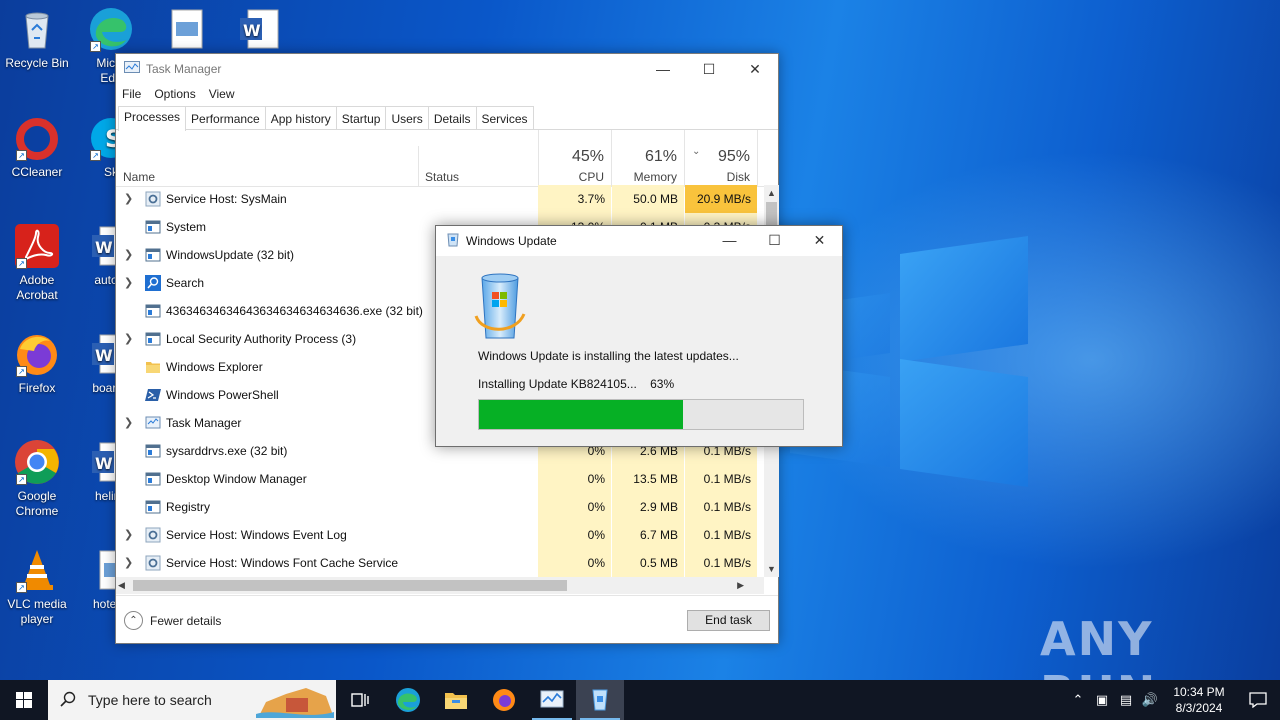  Describe the element at coordinates (740, 585) in the screenshot. I see `scroll-right-arrow-icon: ▶` at that location.